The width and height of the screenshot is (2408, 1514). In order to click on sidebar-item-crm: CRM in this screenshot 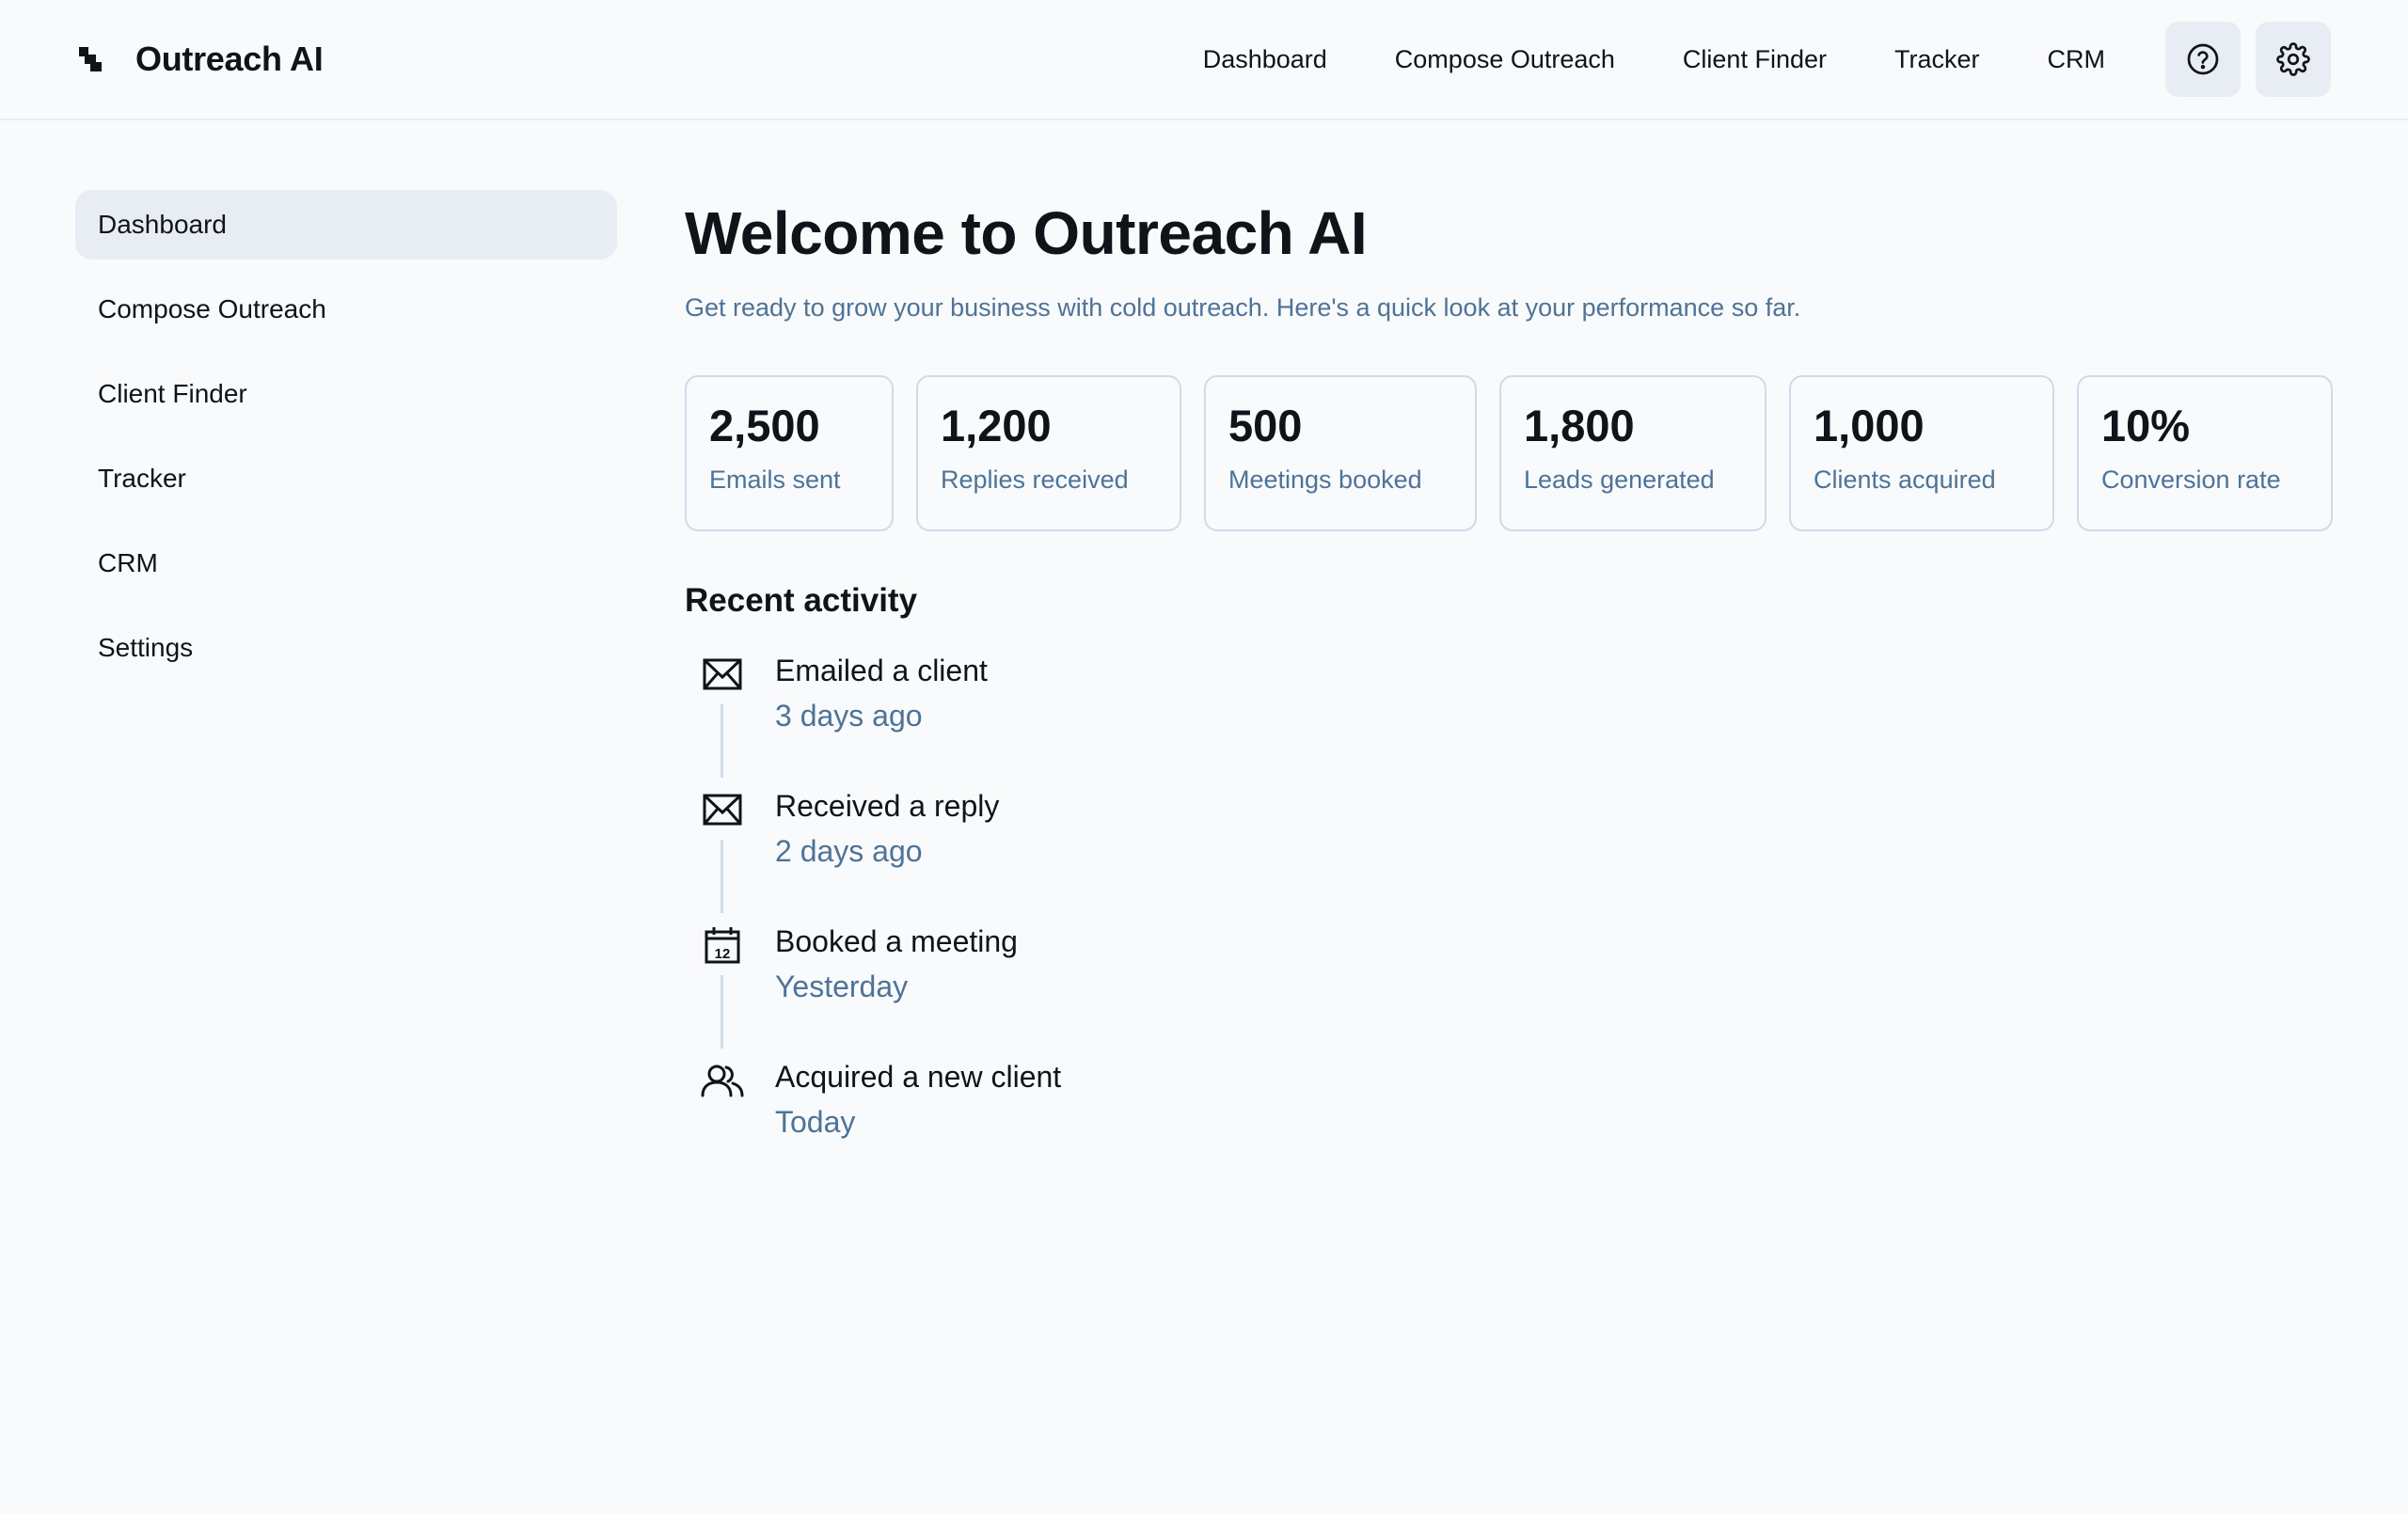, I will do `click(346, 563)`.